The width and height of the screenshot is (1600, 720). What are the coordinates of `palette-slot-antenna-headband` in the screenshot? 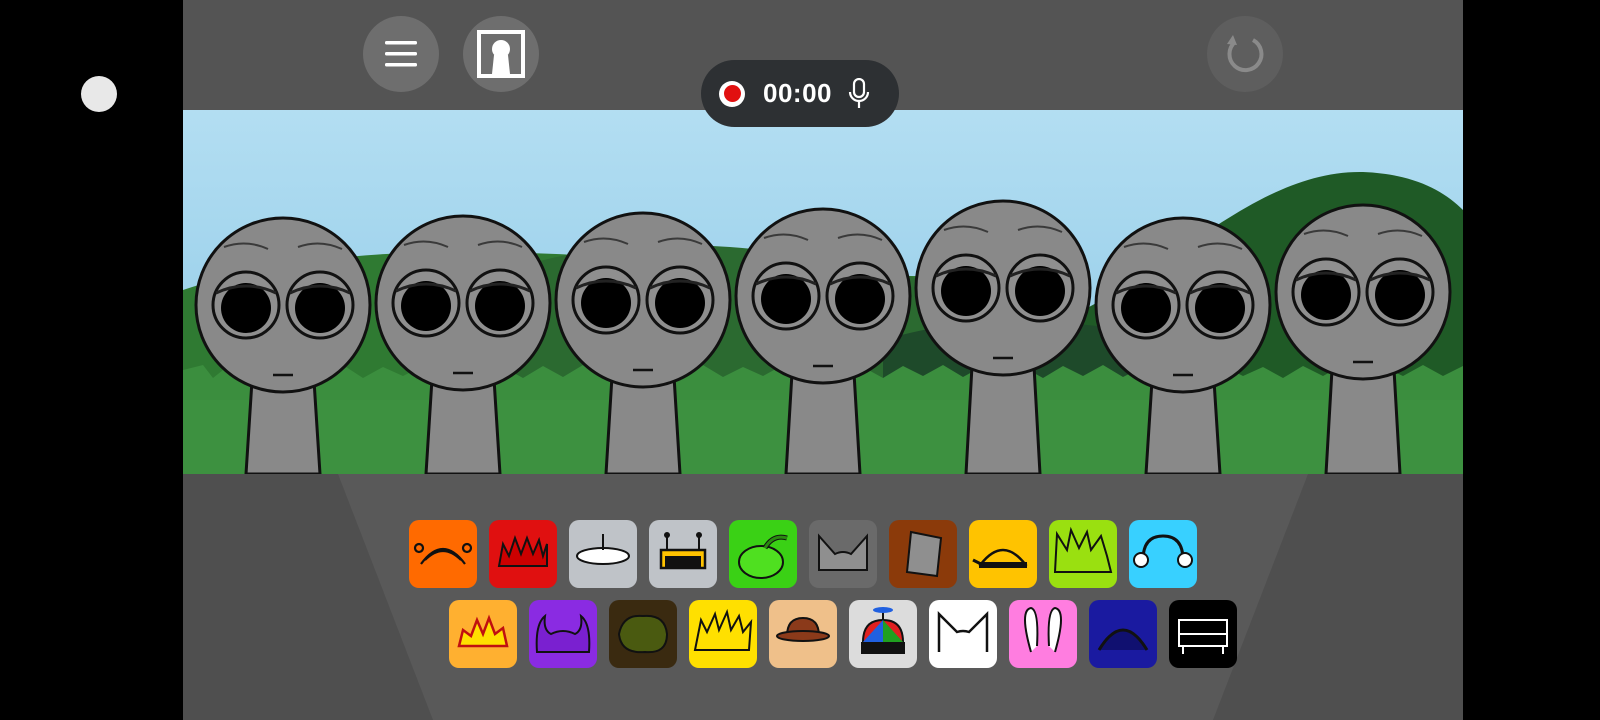 It's located at (443, 554).